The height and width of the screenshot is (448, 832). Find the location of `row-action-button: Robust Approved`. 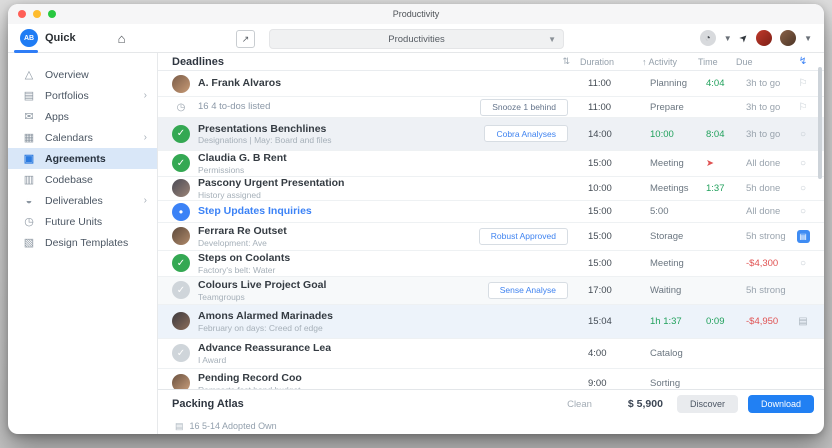

row-action-button: Robust Approved is located at coordinates (523, 236).